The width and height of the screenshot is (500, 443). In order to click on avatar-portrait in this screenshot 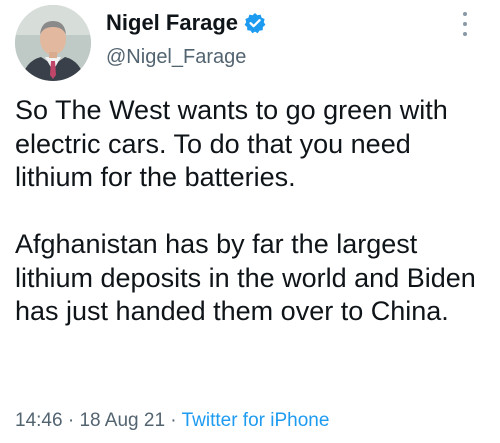, I will do `click(53, 43)`.